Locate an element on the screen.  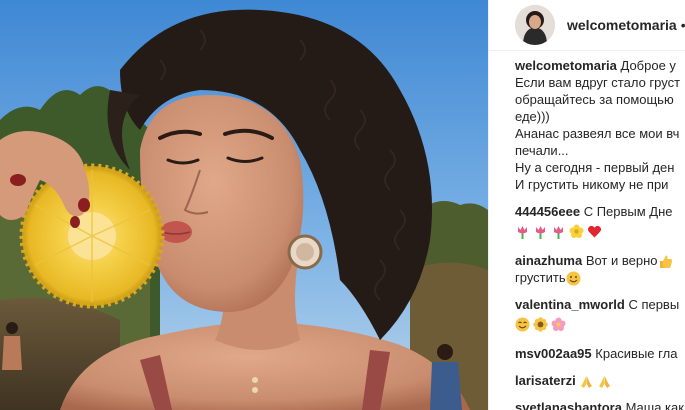
avatar-icon is located at coordinates (535, 25).